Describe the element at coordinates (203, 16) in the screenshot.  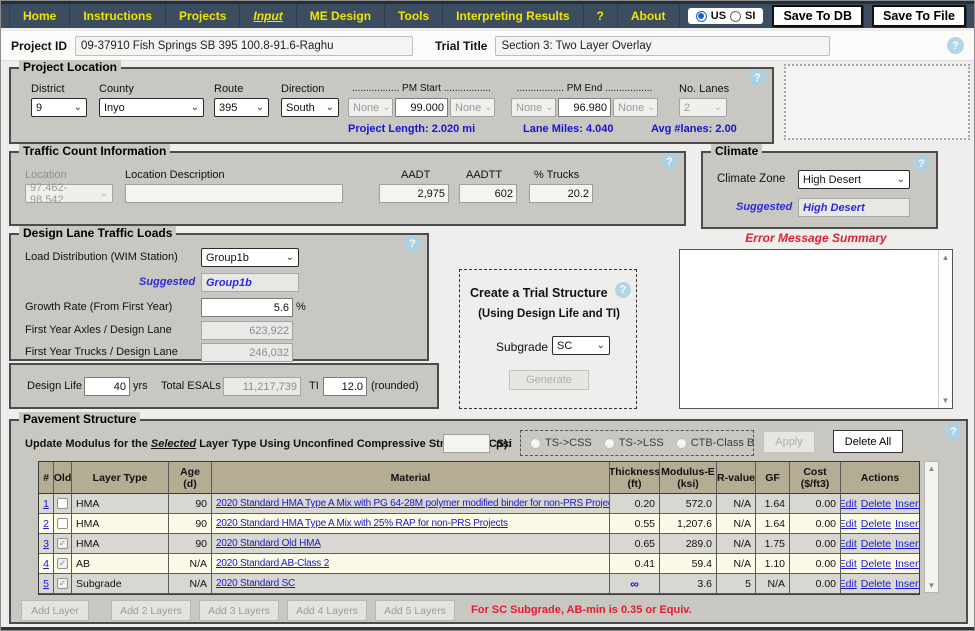
I see `nav-projects: Projects` at that location.